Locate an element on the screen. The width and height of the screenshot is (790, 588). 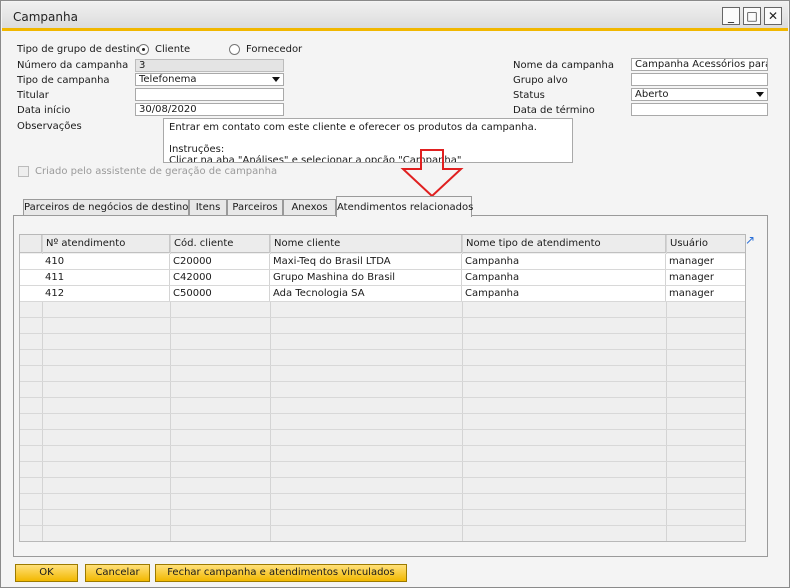
campaign-type-select: Telefonema is located at coordinates (209, 79).